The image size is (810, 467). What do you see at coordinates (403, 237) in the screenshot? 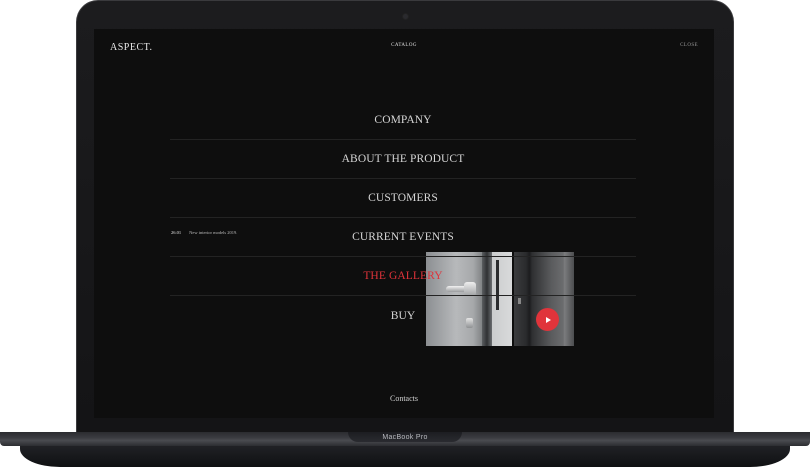
I see `menu-item-current-events: CURRENT EVENTS` at bounding box center [403, 237].